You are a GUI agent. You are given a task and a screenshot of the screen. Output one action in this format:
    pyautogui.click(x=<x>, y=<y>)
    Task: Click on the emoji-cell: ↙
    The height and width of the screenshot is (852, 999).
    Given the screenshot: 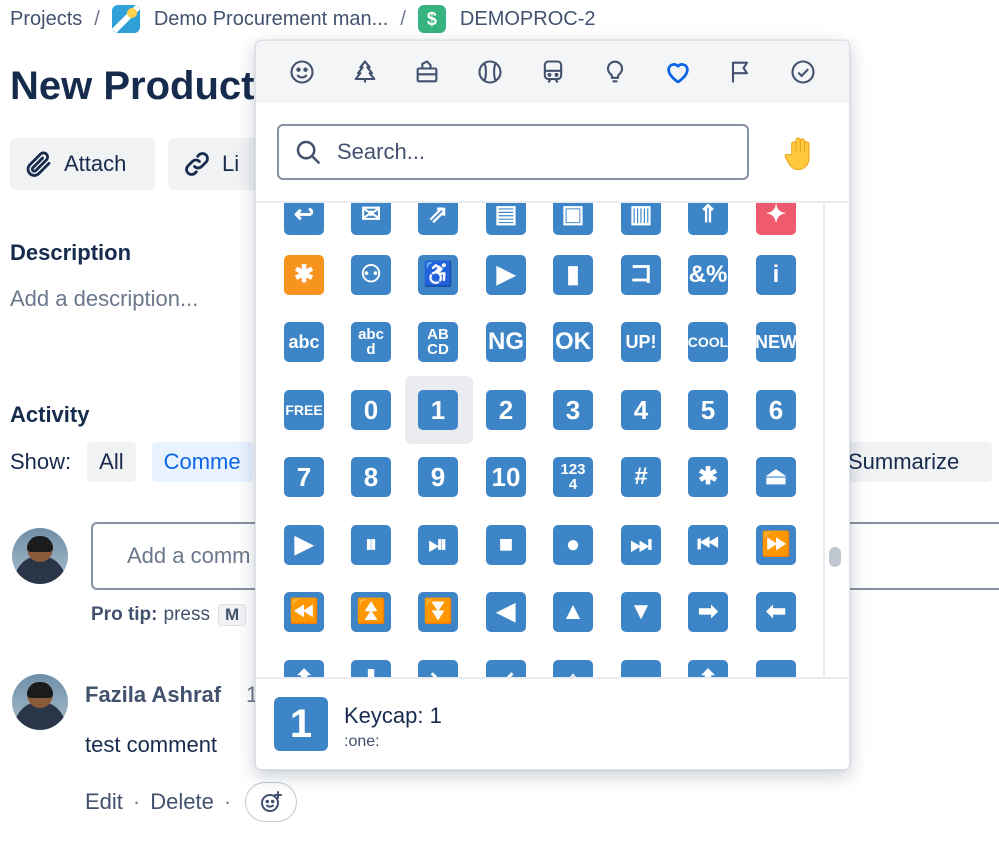 What is the action you would take?
    pyautogui.click(x=506, y=668)
    